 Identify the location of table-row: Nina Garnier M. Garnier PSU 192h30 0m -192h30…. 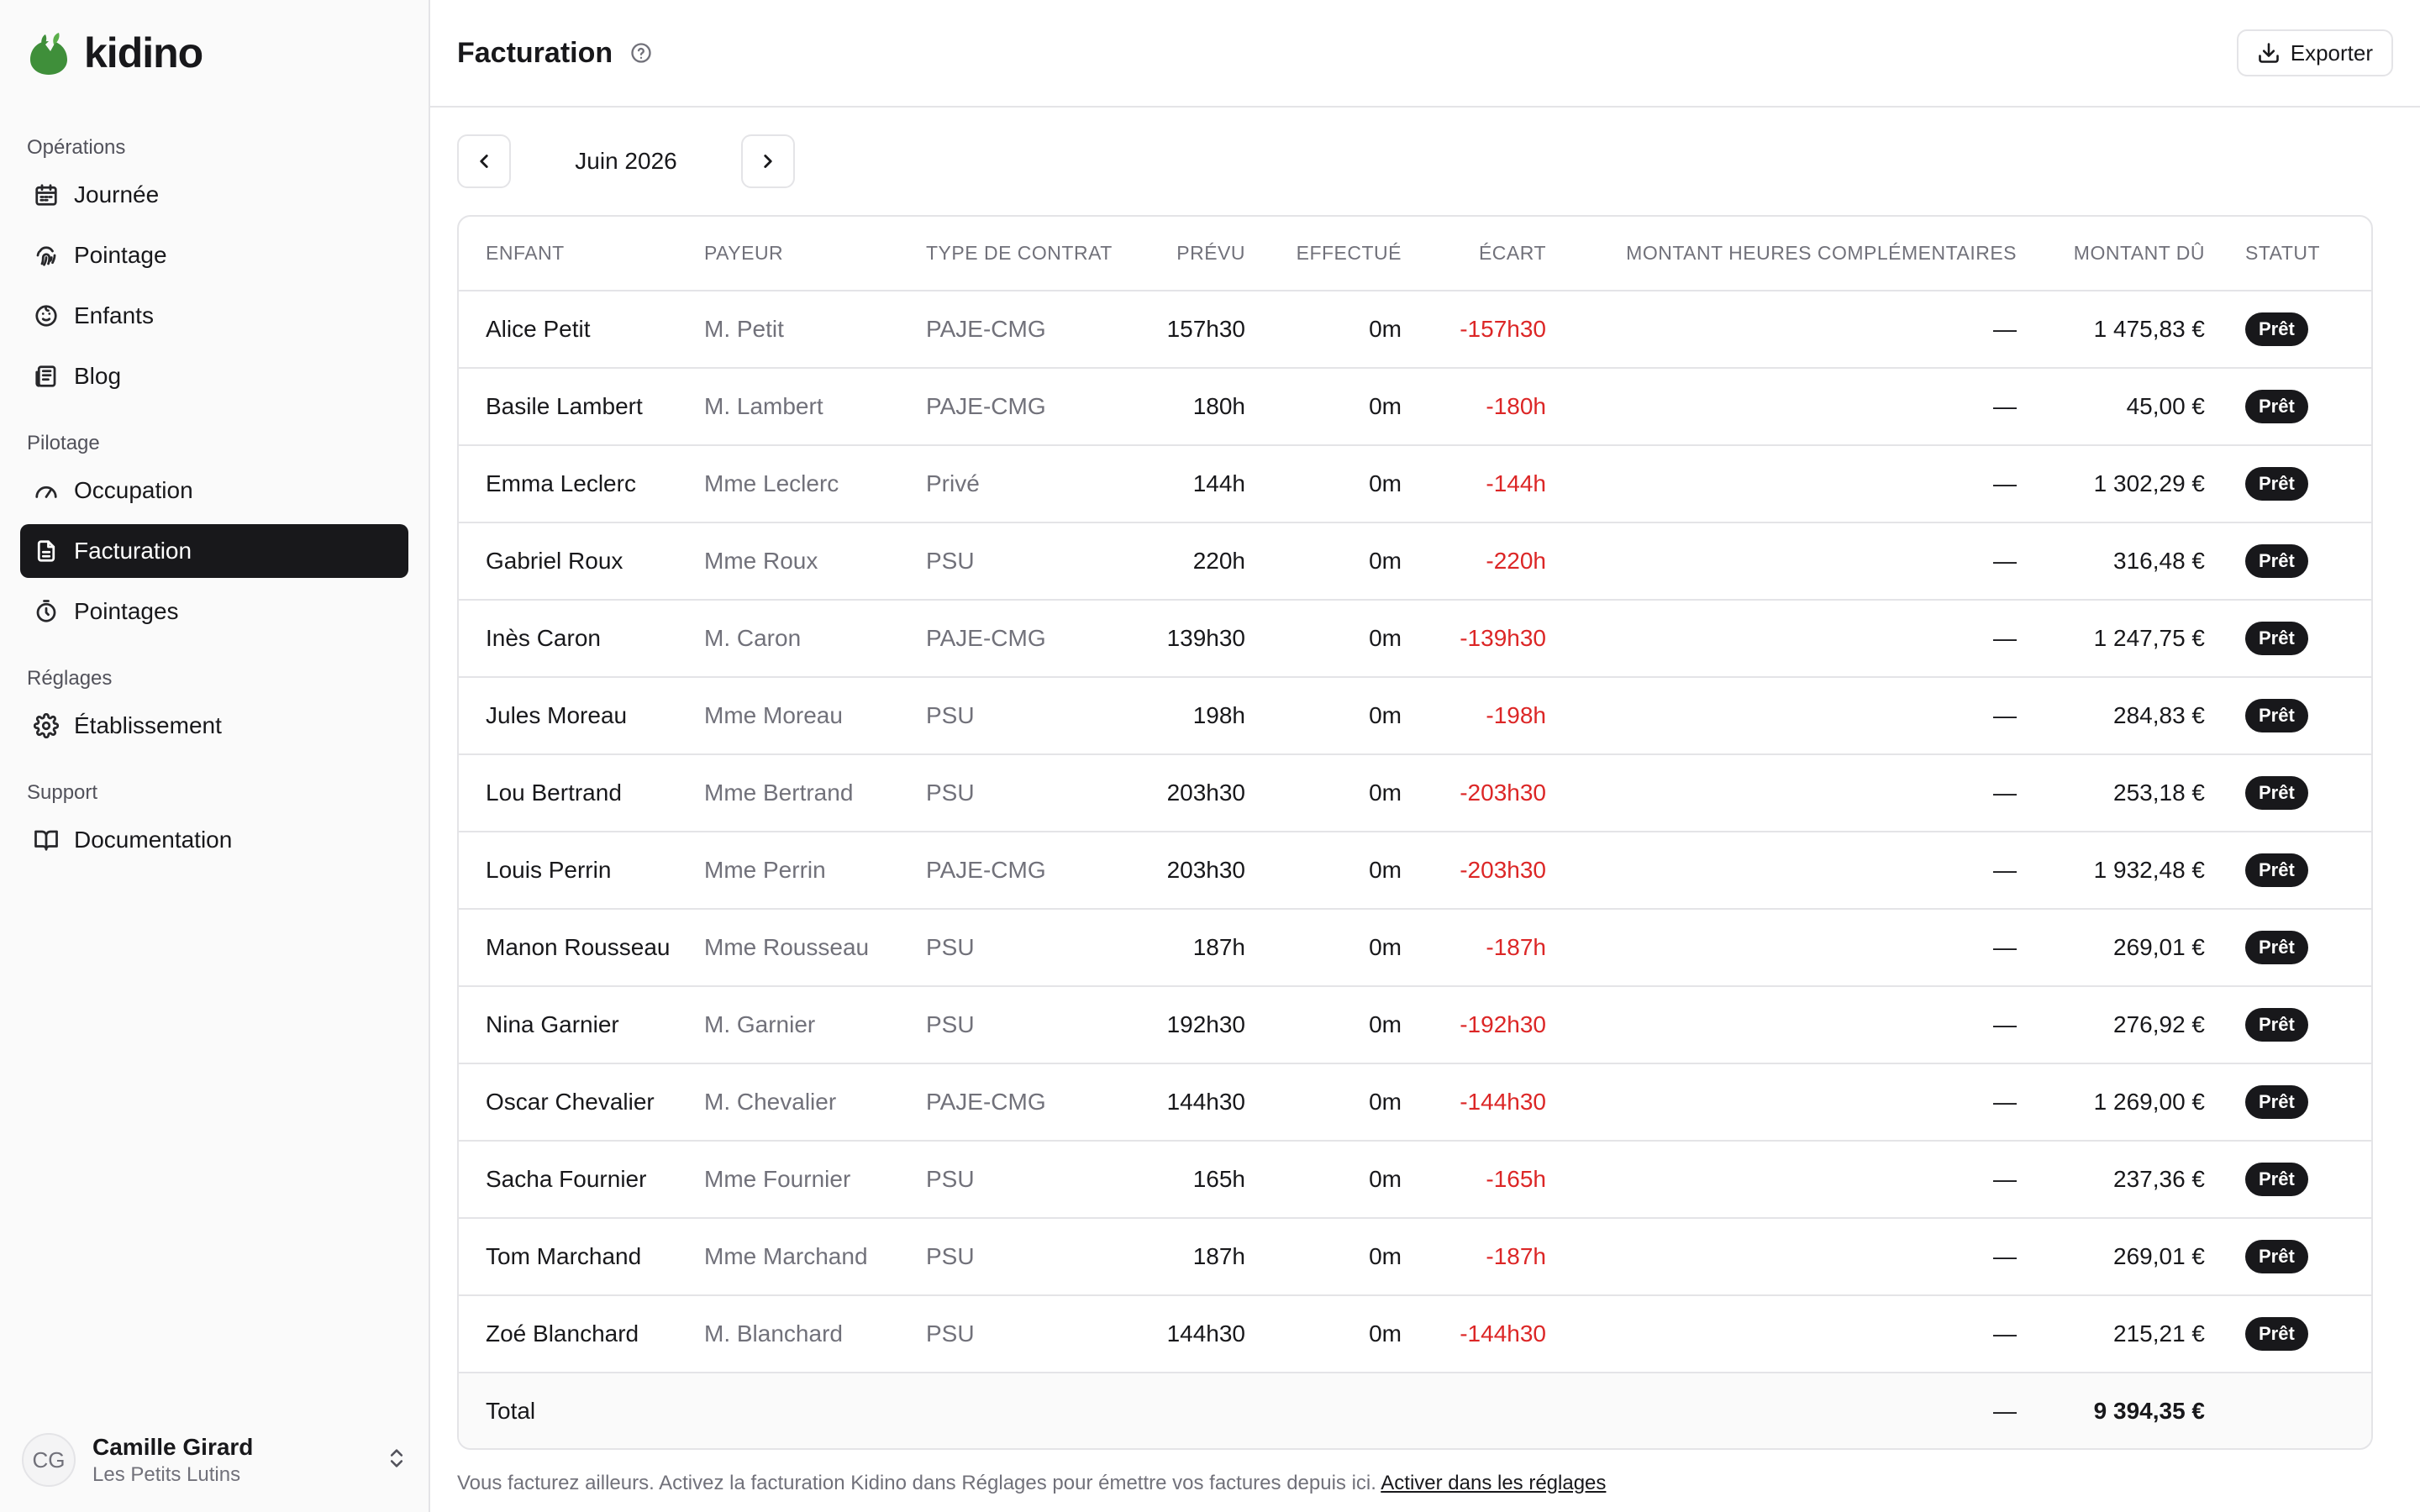
(1415, 1025).